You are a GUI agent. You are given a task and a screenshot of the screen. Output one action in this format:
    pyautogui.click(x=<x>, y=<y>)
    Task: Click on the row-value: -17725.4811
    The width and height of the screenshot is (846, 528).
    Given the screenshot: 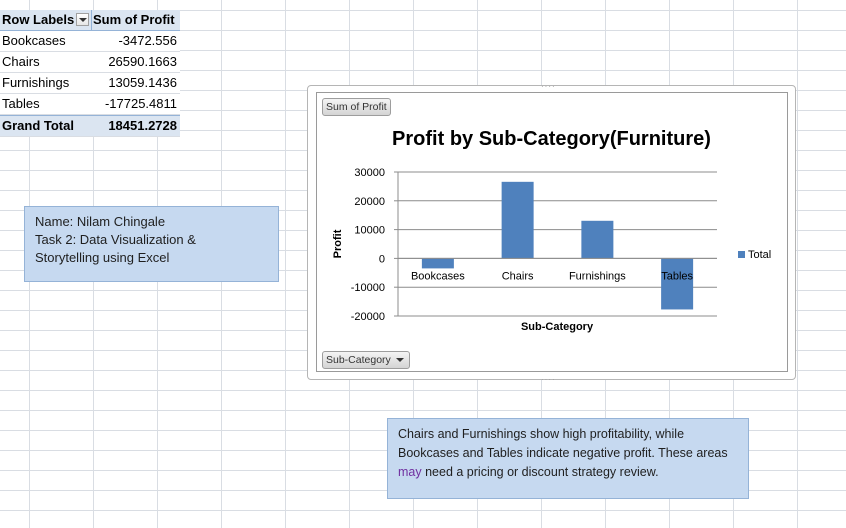 What is the action you would take?
    pyautogui.click(x=141, y=104)
    